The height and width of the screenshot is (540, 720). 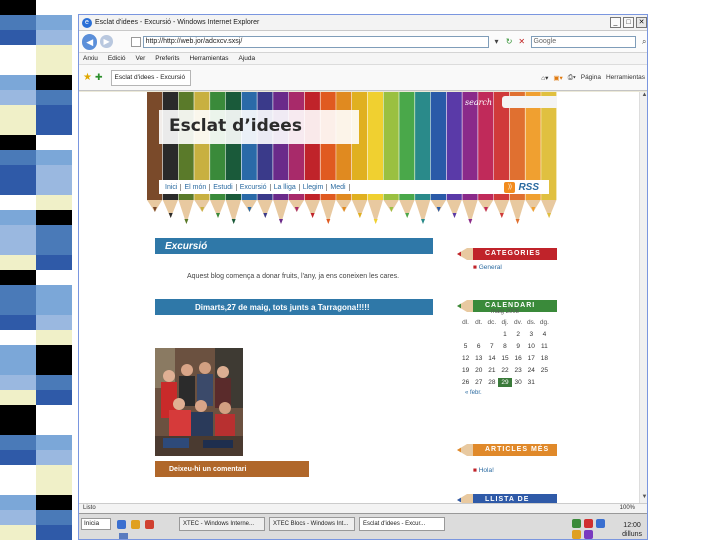 I want to click on start-button: Inicia, so click(x=96, y=524).